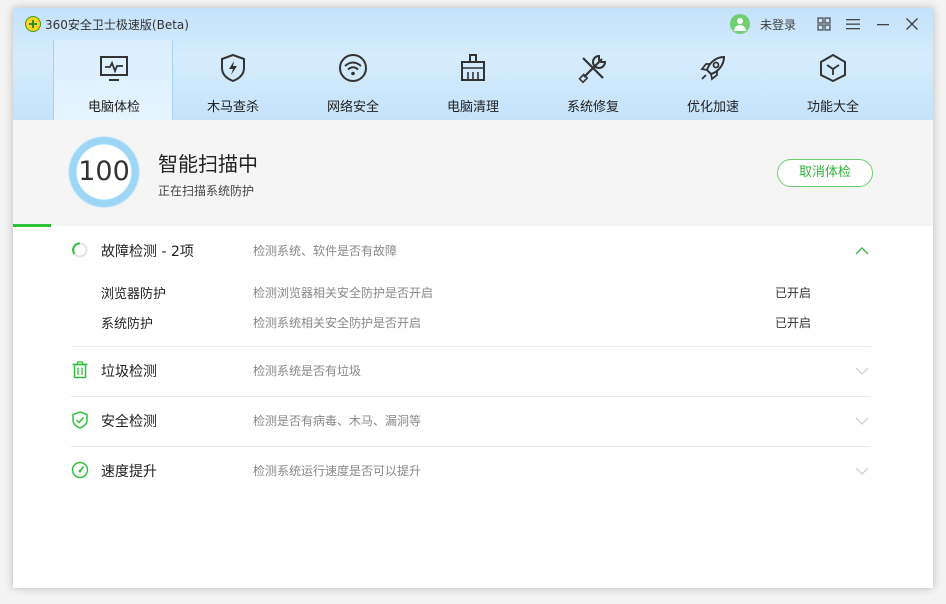 This screenshot has height=604, width=946. Describe the element at coordinates (129, 422) in the screenshot. I see `category-label: 安全检测` at that location.